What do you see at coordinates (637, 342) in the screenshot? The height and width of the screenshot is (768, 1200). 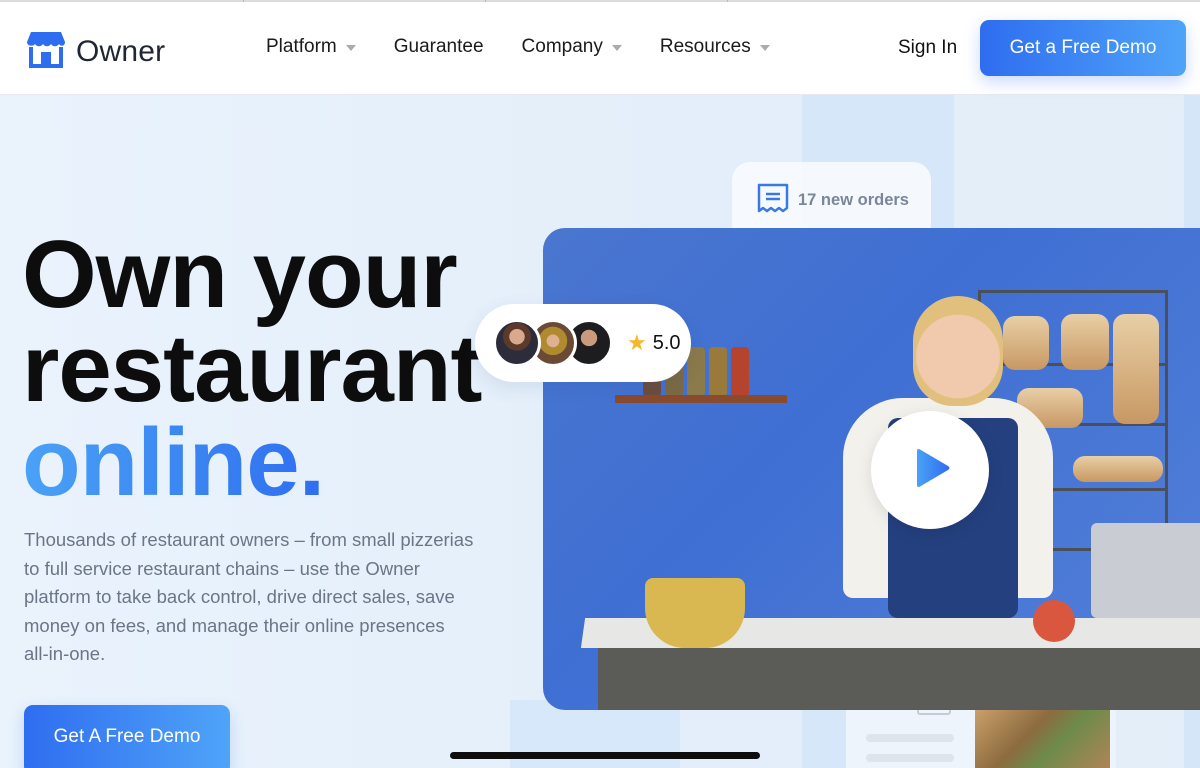 I see `star-icon: ★` at bounding box center [637, 342].